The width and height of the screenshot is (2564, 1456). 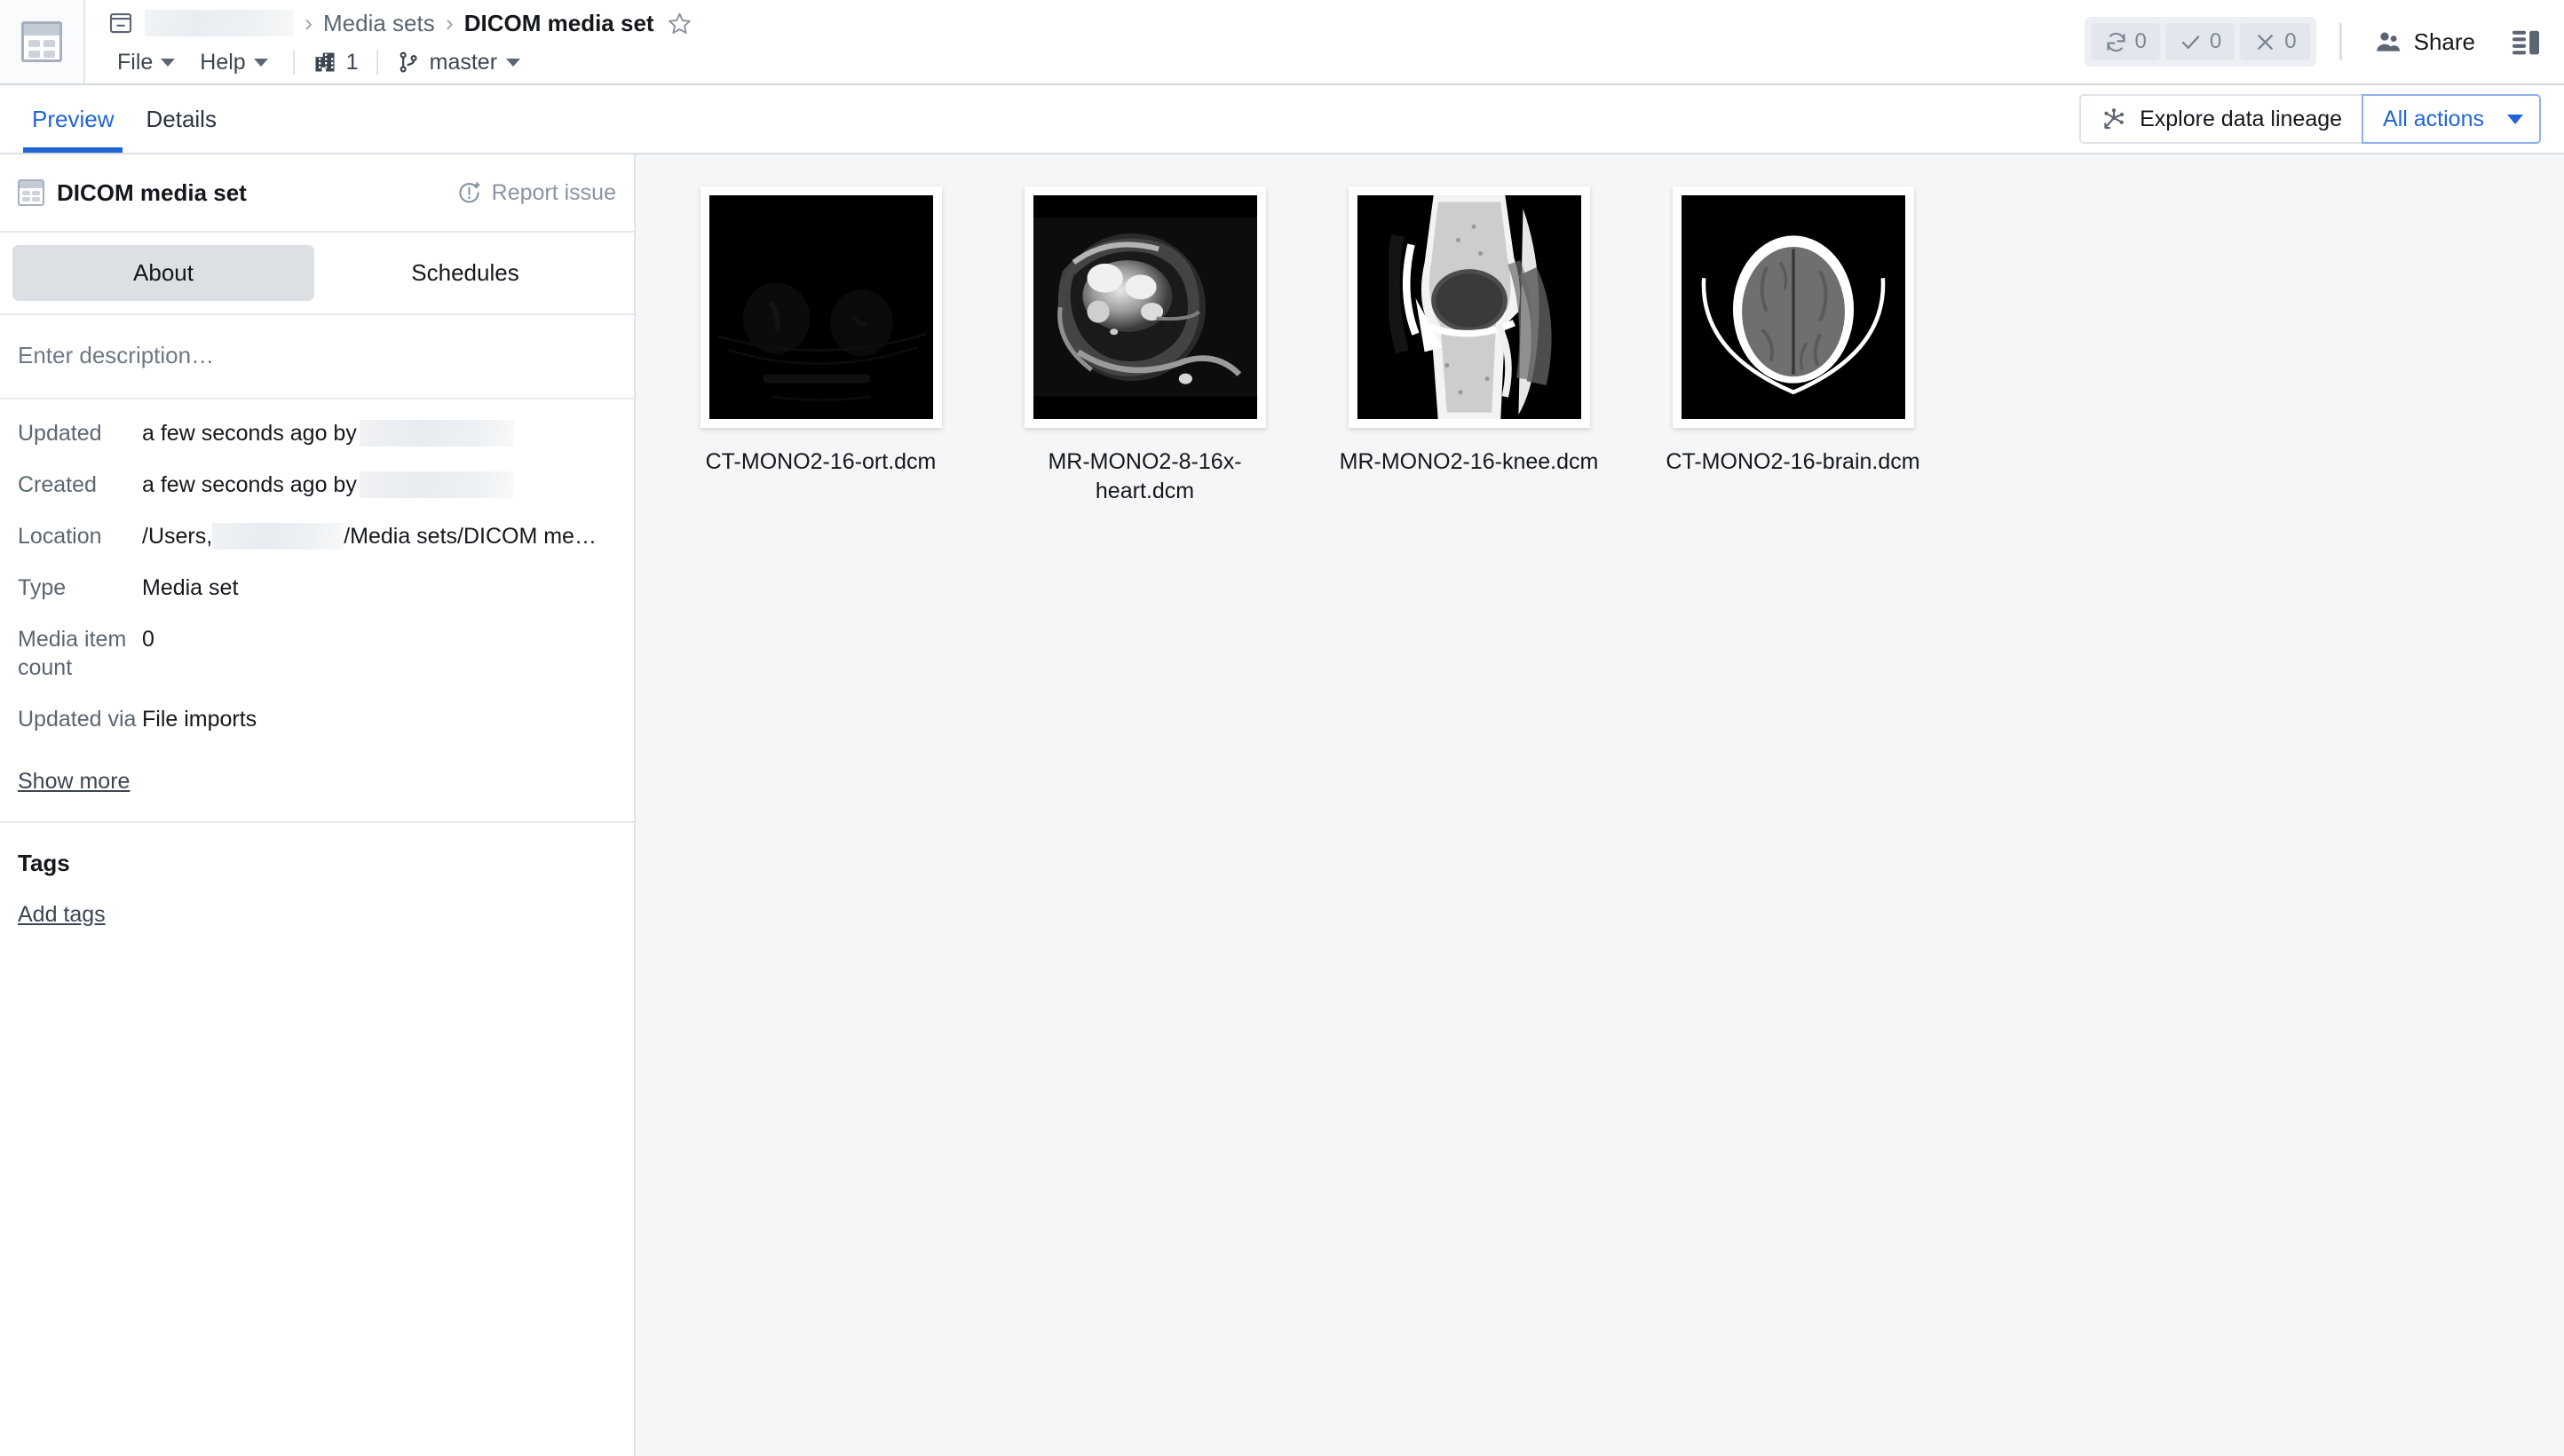 I want to click on status-failure-value: 0, so click(x=2291, y=41).